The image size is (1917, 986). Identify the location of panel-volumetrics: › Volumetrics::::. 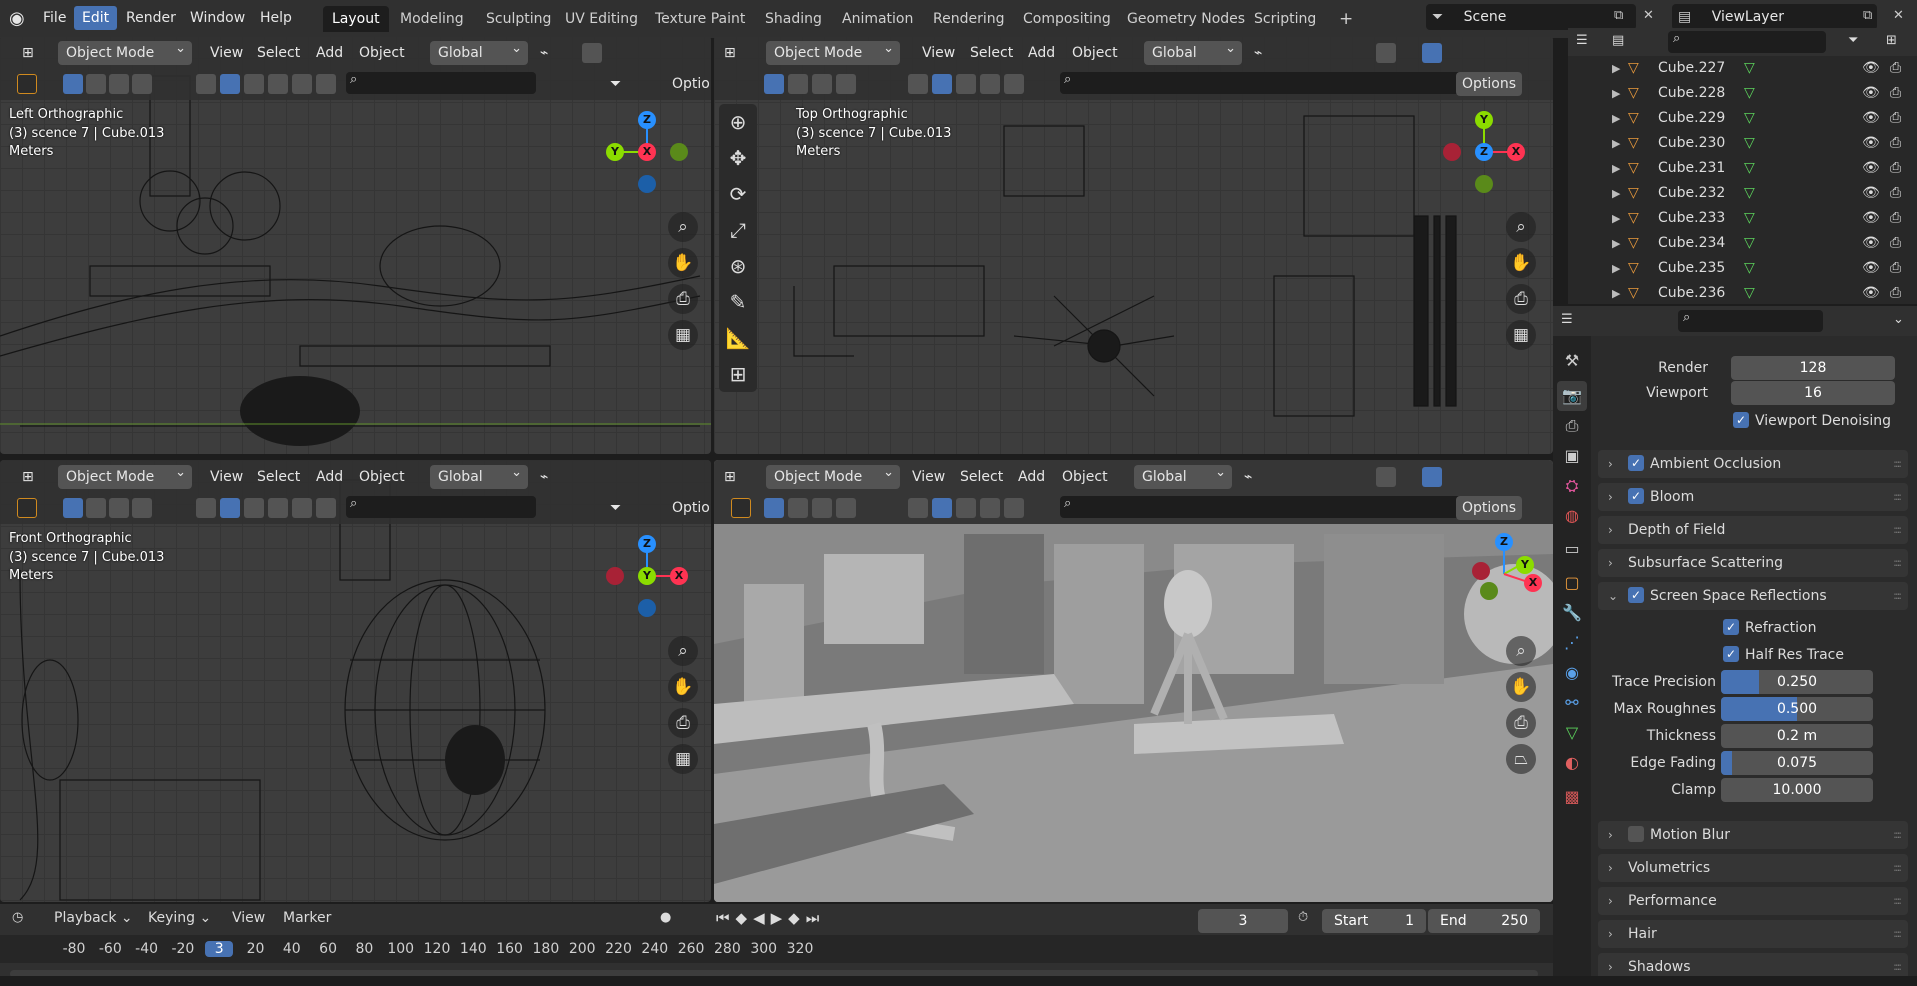
(1753, 868).